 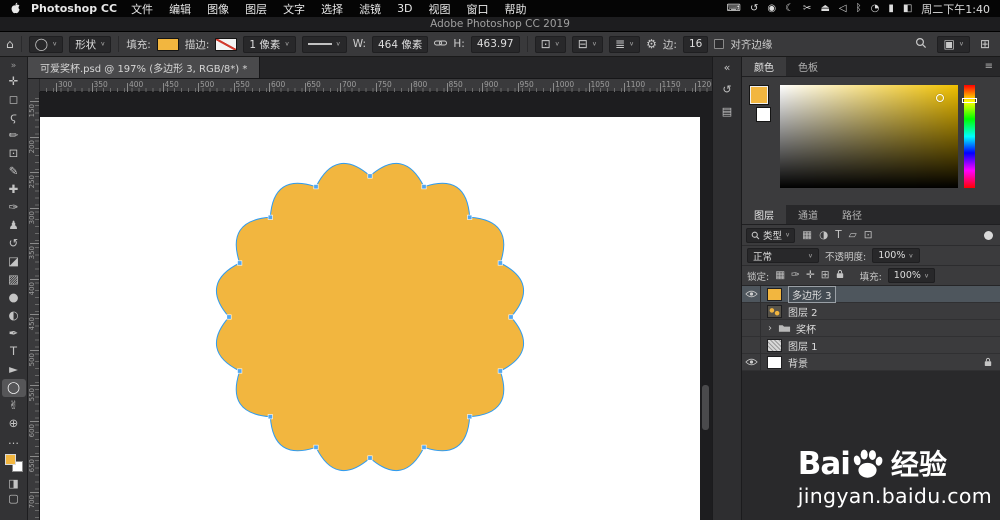 I want to click on eraser-tool: ◪, so click(x=14, y=262).